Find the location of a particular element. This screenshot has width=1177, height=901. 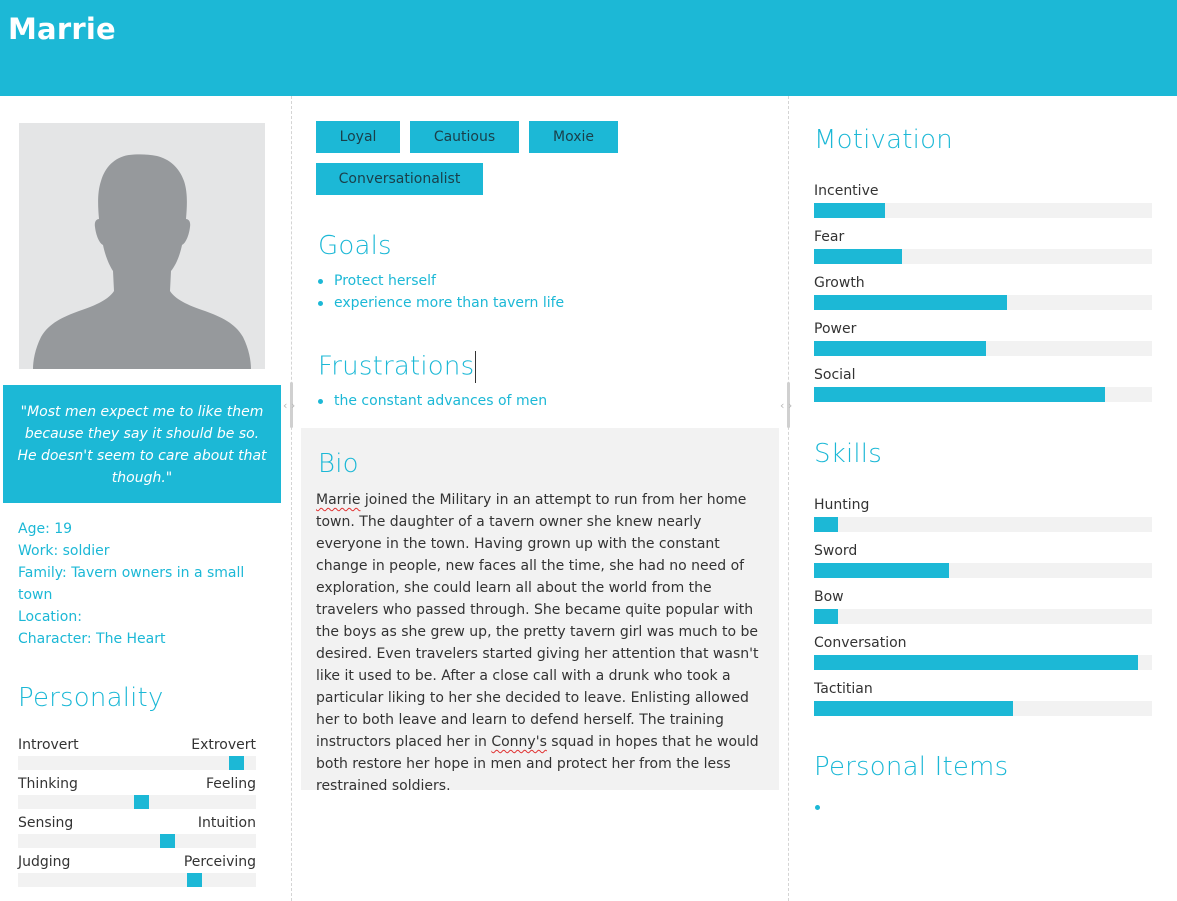

personality-title: Personality is located at coordinates (91, 698).